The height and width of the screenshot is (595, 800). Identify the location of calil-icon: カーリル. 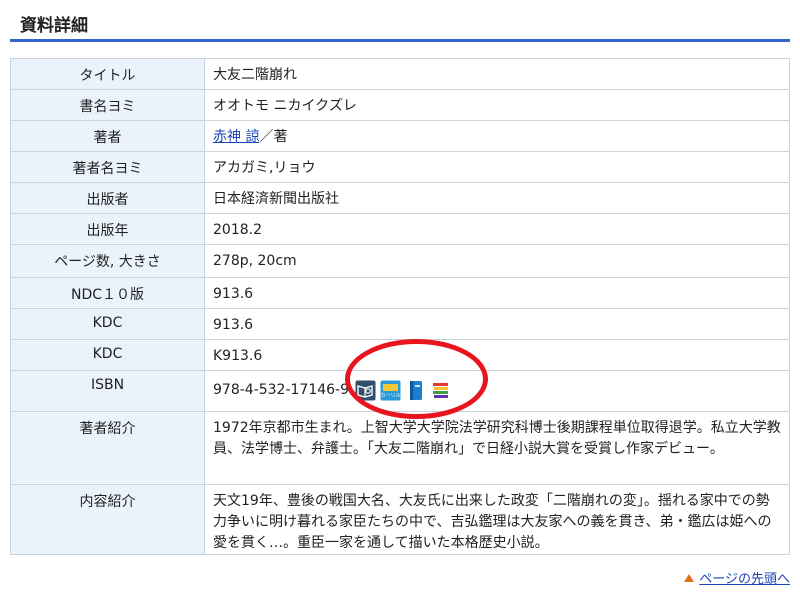
(390, 390).